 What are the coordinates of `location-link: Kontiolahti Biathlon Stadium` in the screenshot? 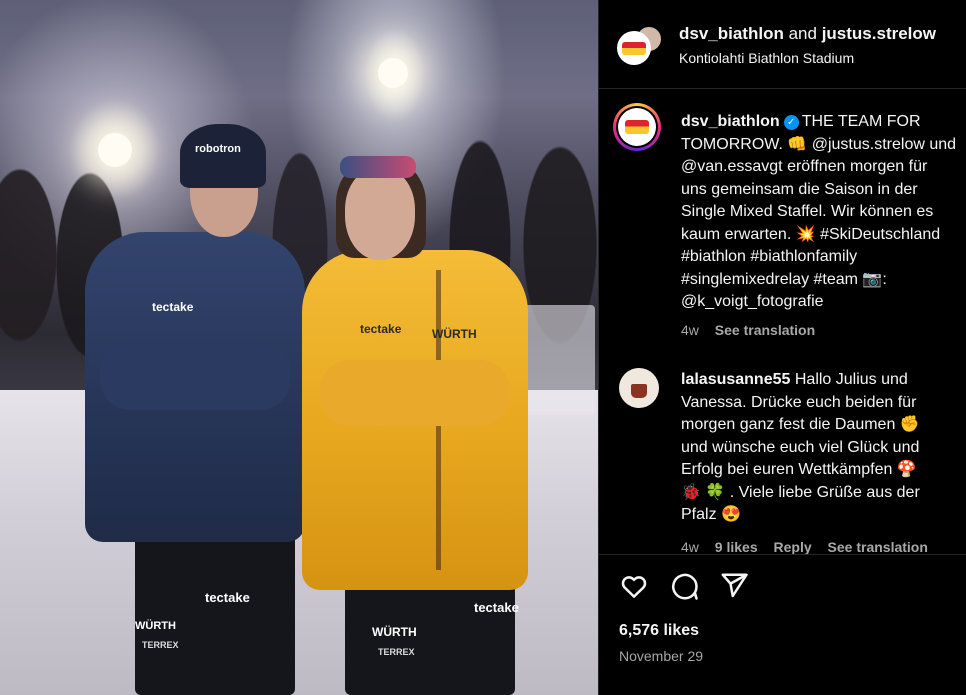 It's located at (766, 58).